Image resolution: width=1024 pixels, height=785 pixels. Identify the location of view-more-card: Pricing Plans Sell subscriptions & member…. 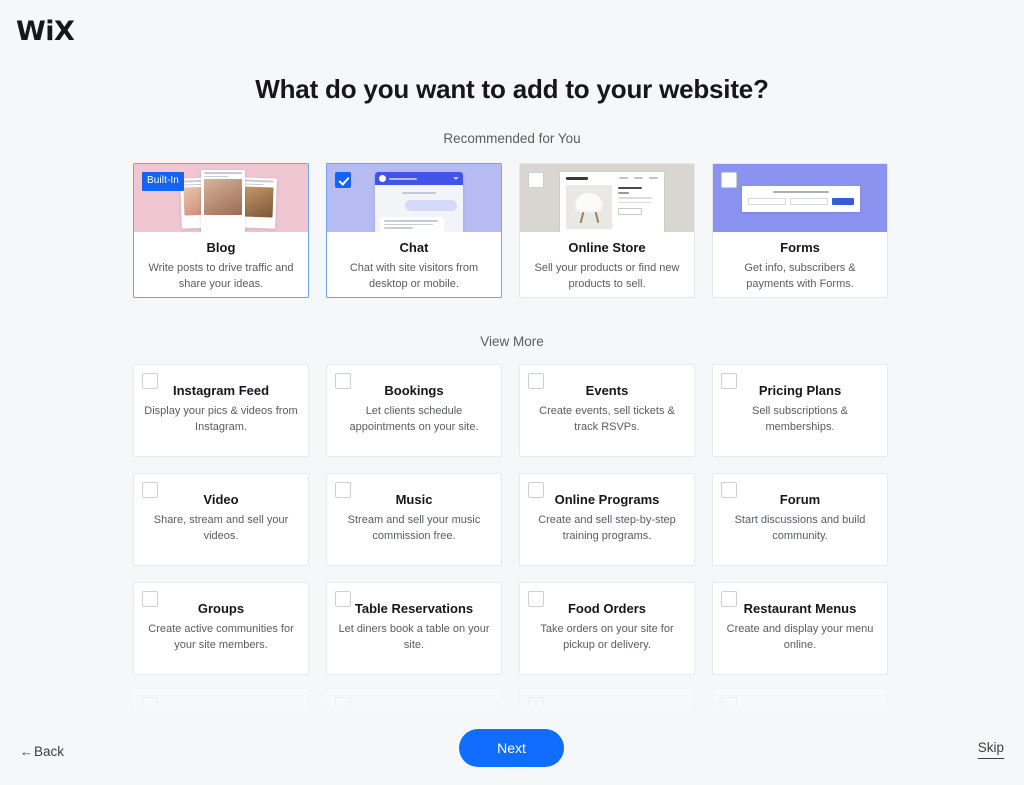
(800, 410).